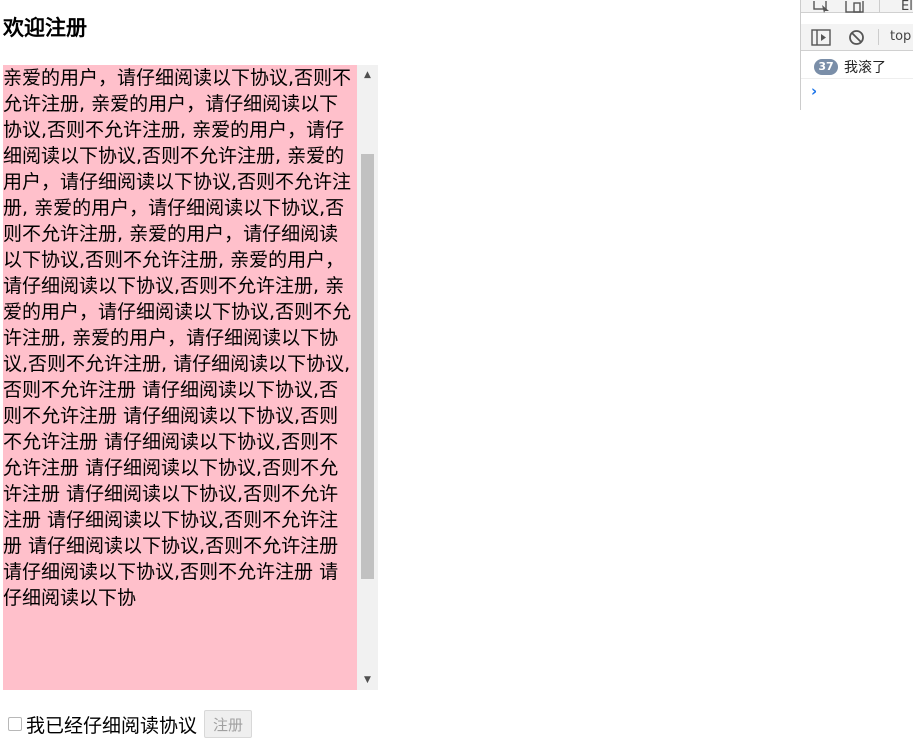  What do you see at coordinates (367, 75) in the screenshot?
I see `scroll-up-arrow-icon: ▲` at bounding box center [367, 75].